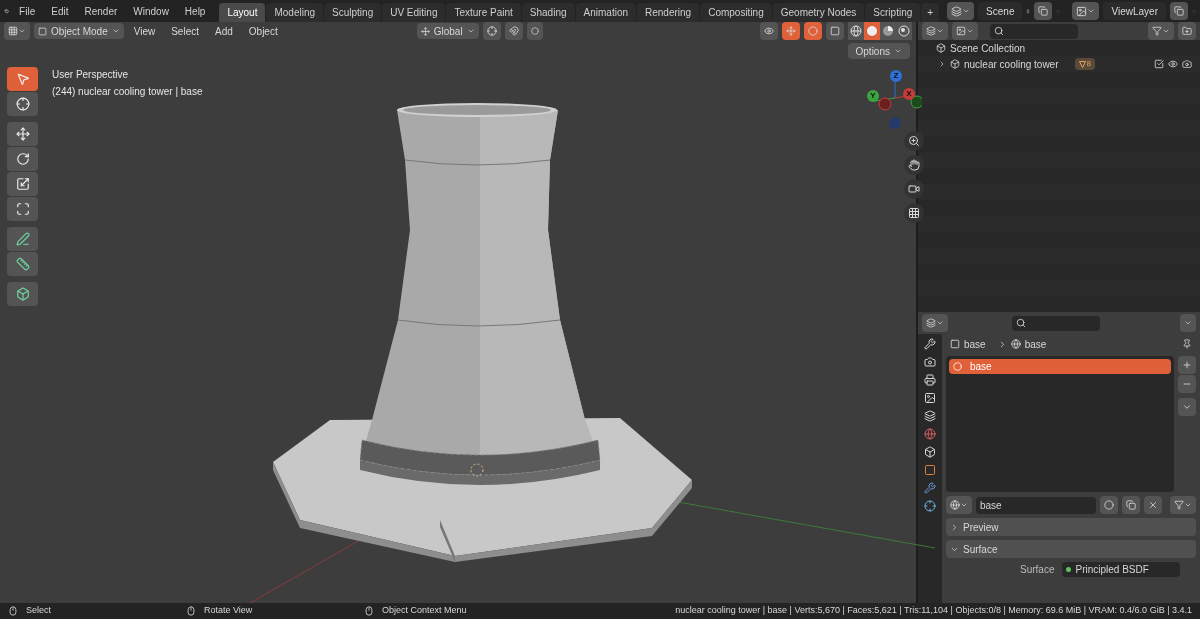 The image size is (1200, 619). What do you see at coordinates (295, 12) in the screenshot?
I see `workspace-tab: Modeling` at bounding box center [295, 12].